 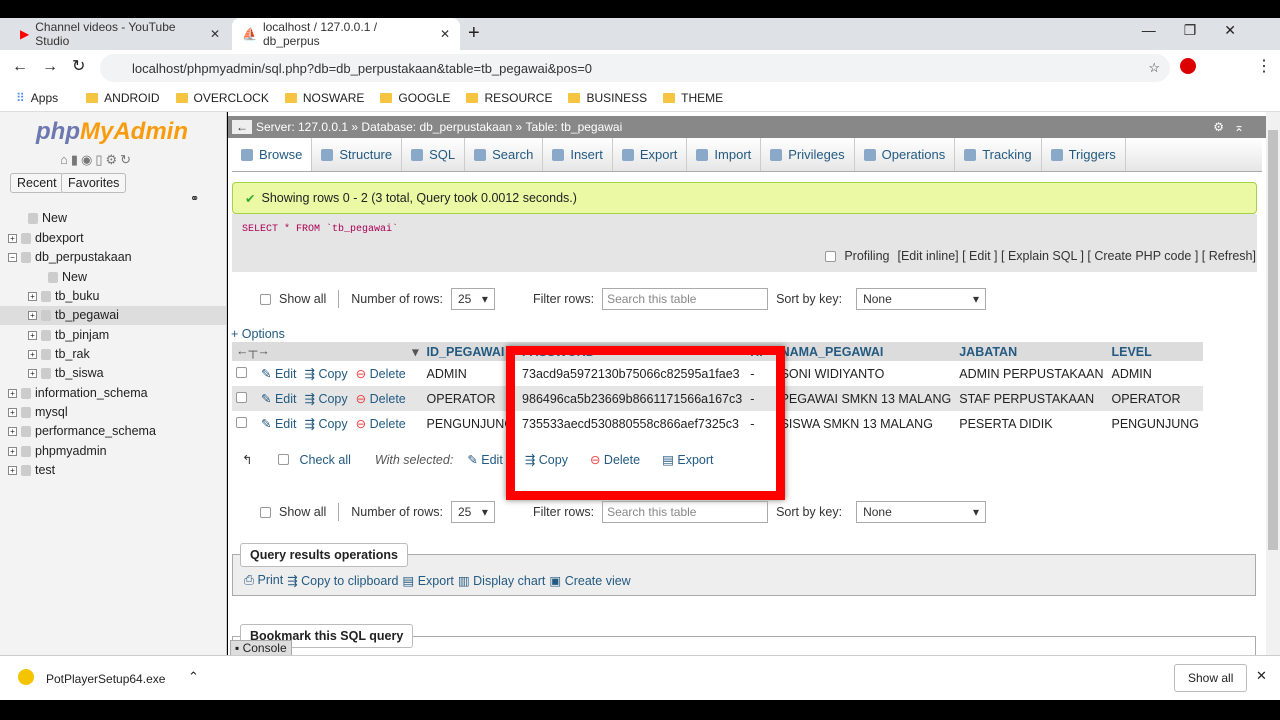 I want to click on chart-link: ▥ Display chart, so click(x=502, y=580).